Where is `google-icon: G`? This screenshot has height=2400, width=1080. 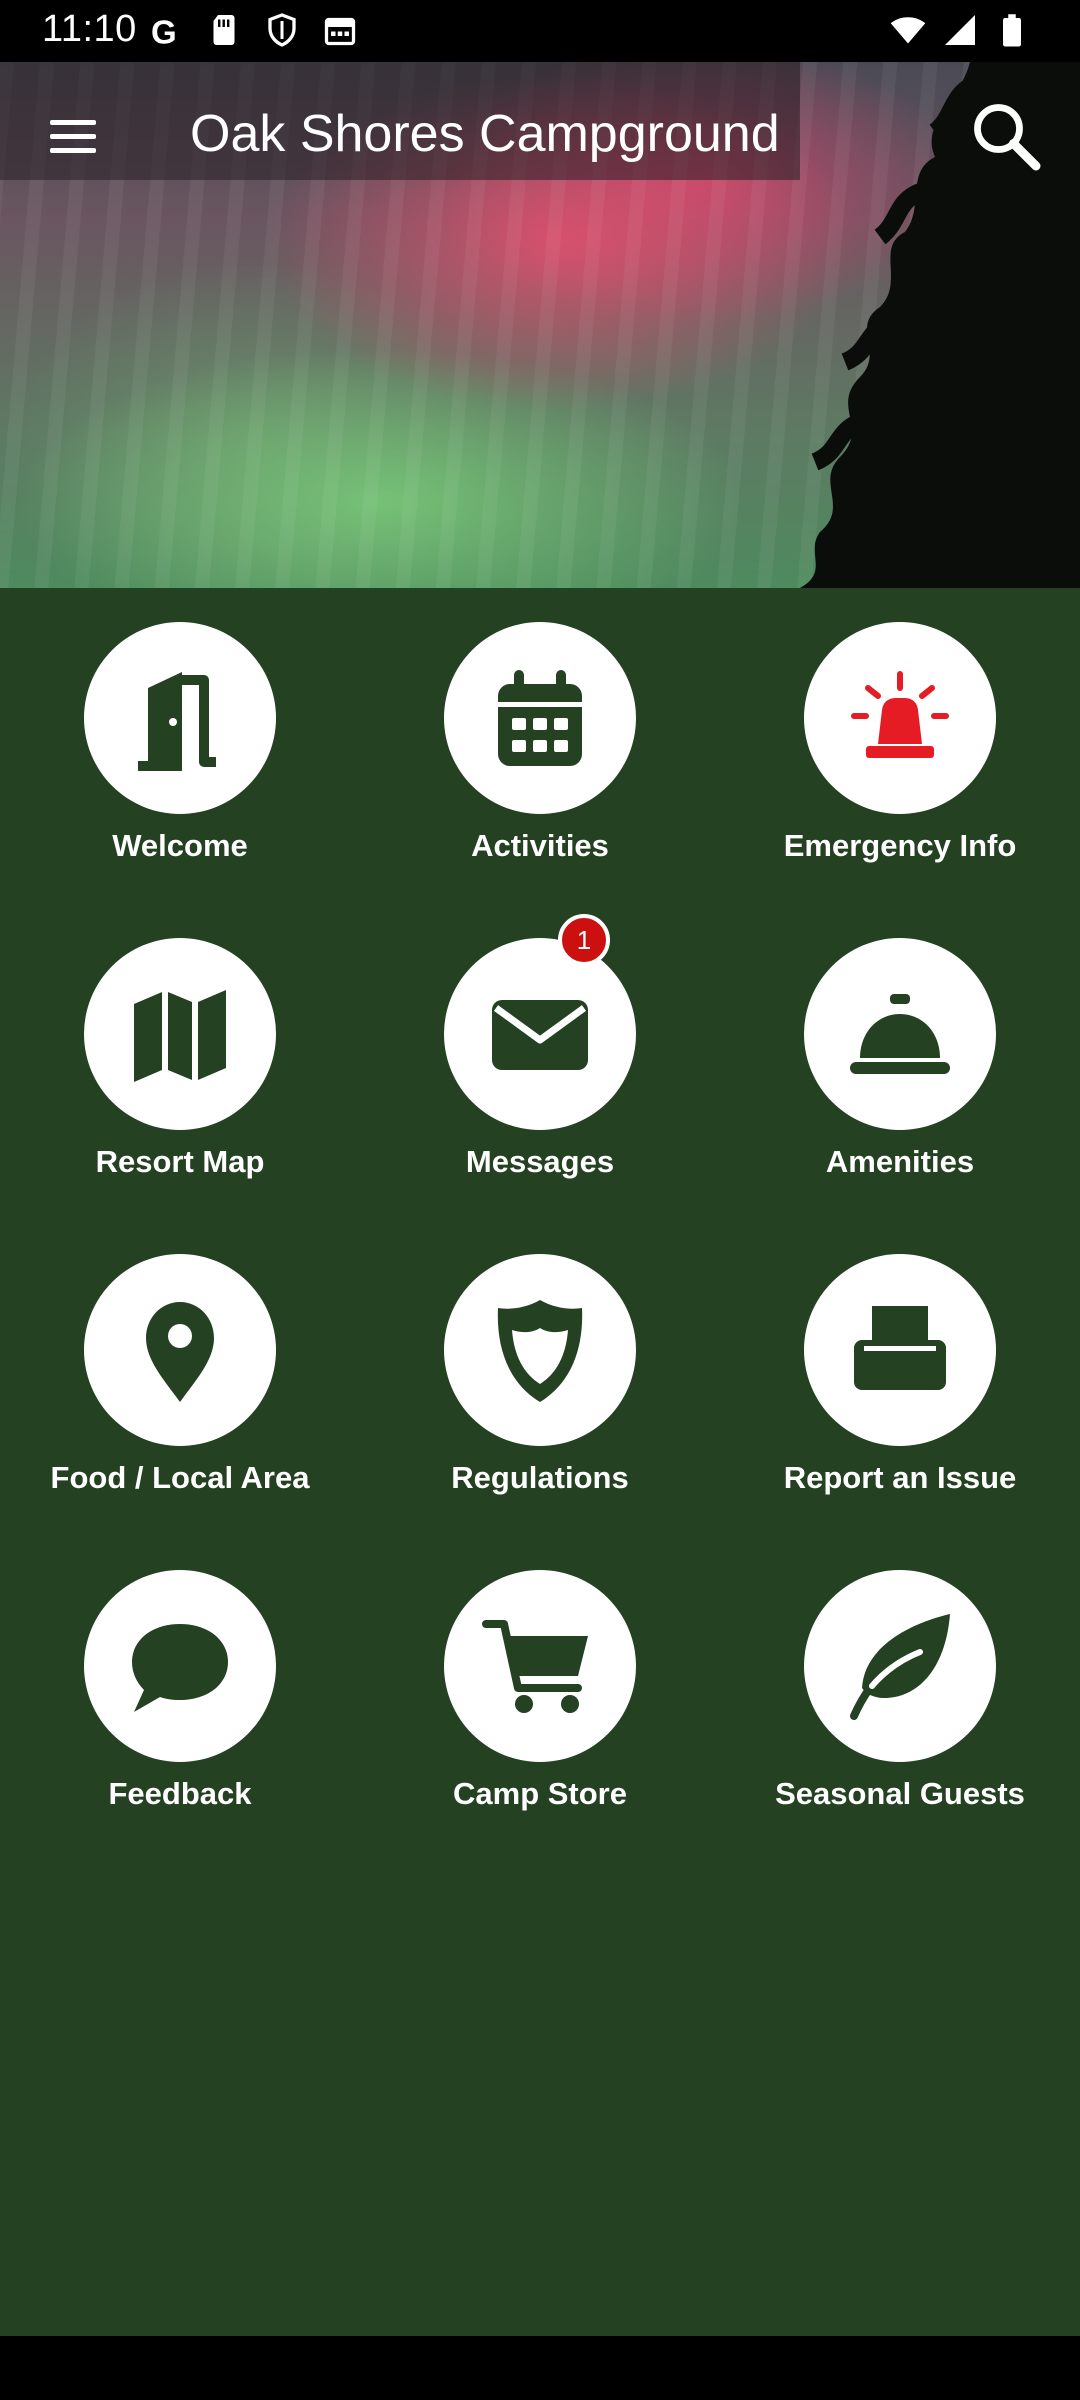
google-icon: G is located at coordinates (164, 31).